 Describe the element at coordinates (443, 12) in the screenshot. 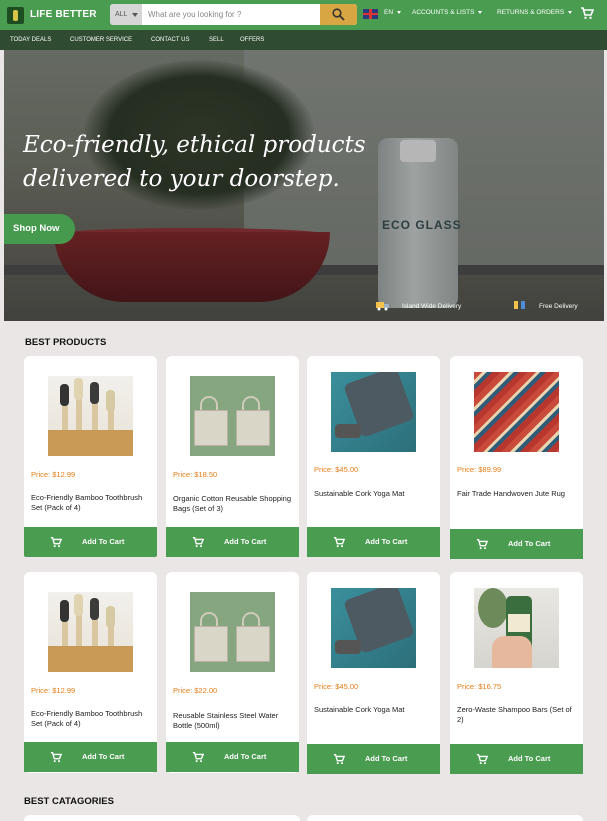

I see `accounts-label: ACCOUNTS & LISTS` at that location.